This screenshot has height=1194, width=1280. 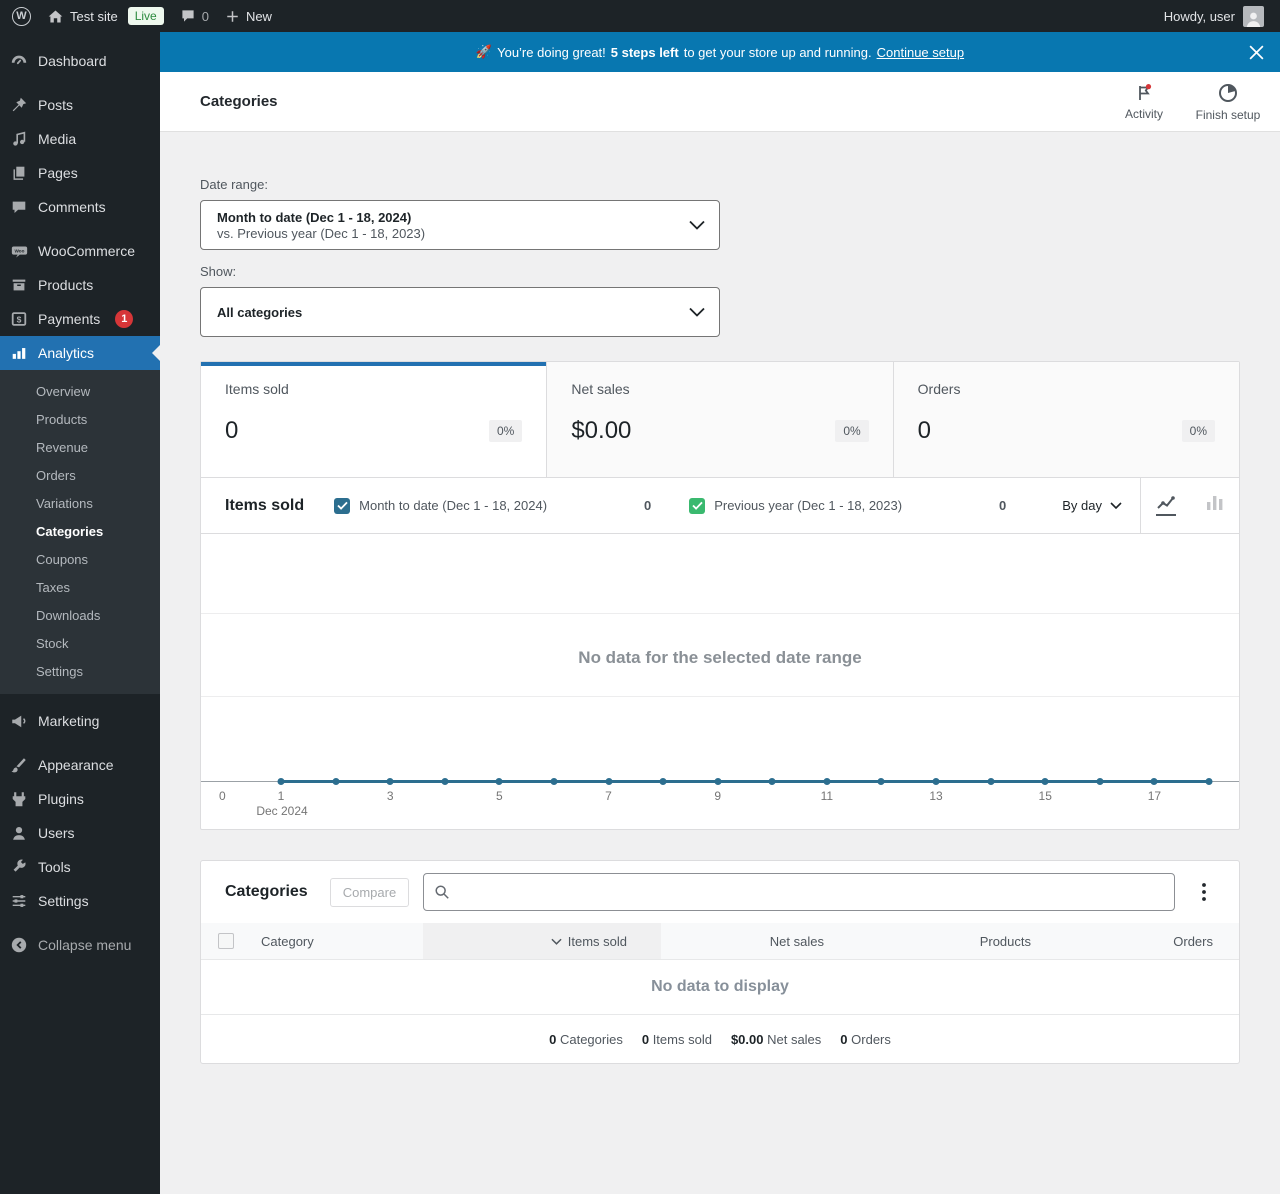 I want to click on wp-logo-menu: W, so click(x=21, y=16).